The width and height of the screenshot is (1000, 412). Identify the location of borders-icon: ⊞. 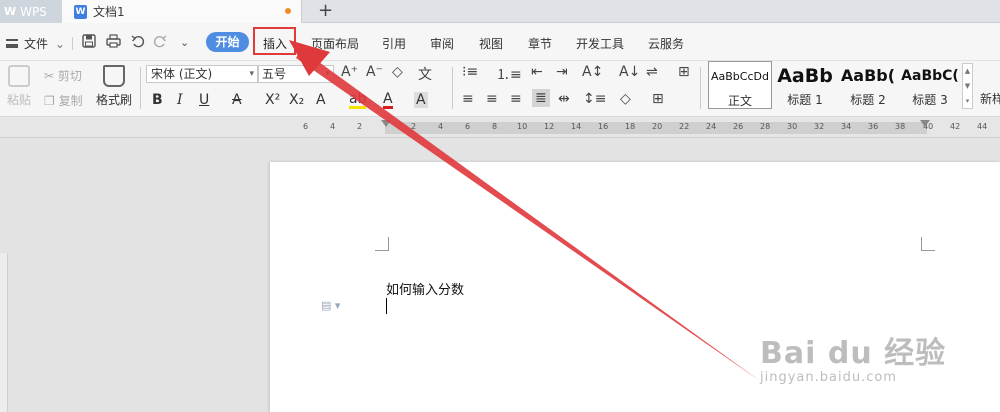
(658, 99).